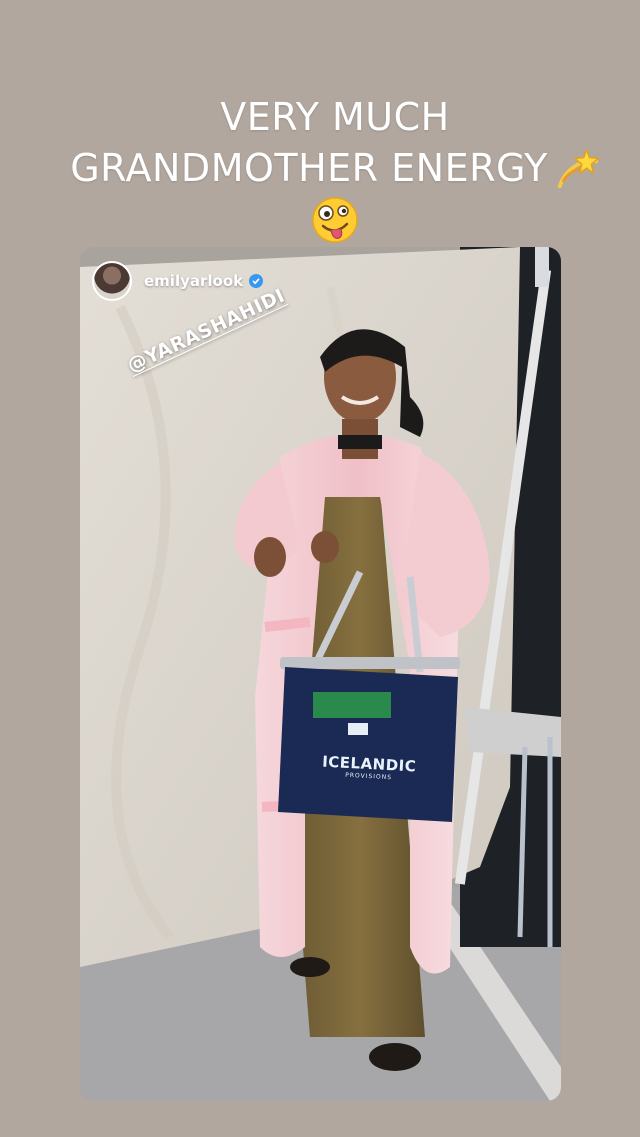 This screenshot has width=640, height=1137. I want to click on zany-face-emoji-icon, so click(335, 220).